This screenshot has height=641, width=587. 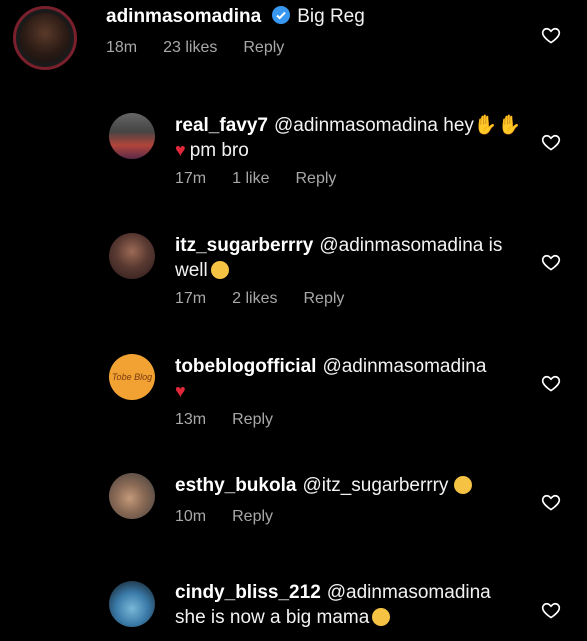 I want to click on comment-meta: 18m 23 likes Reply, so click(x=208, y=48).